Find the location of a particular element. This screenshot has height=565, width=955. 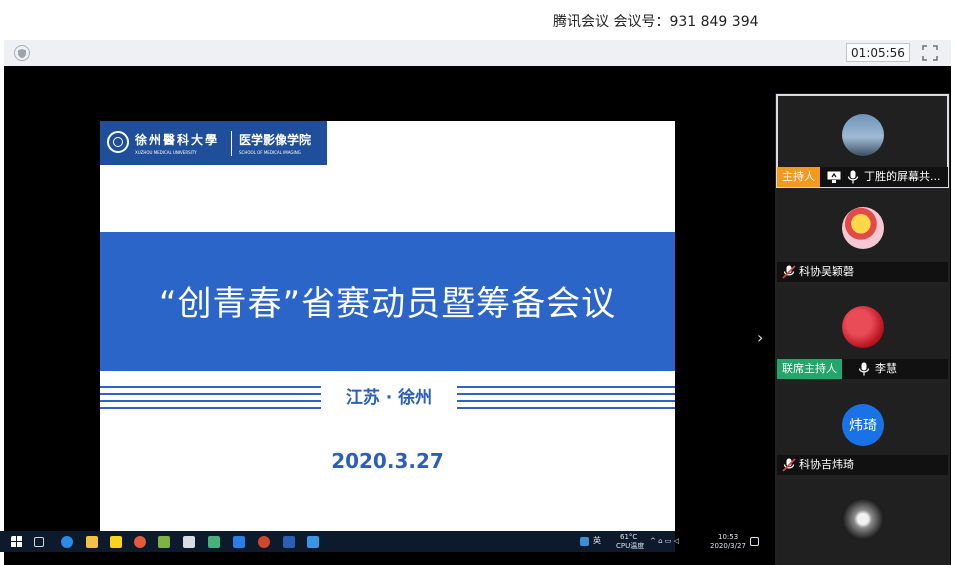

participant-info-bar: 科协吉炜琦 is located at coordinates (862, 465).